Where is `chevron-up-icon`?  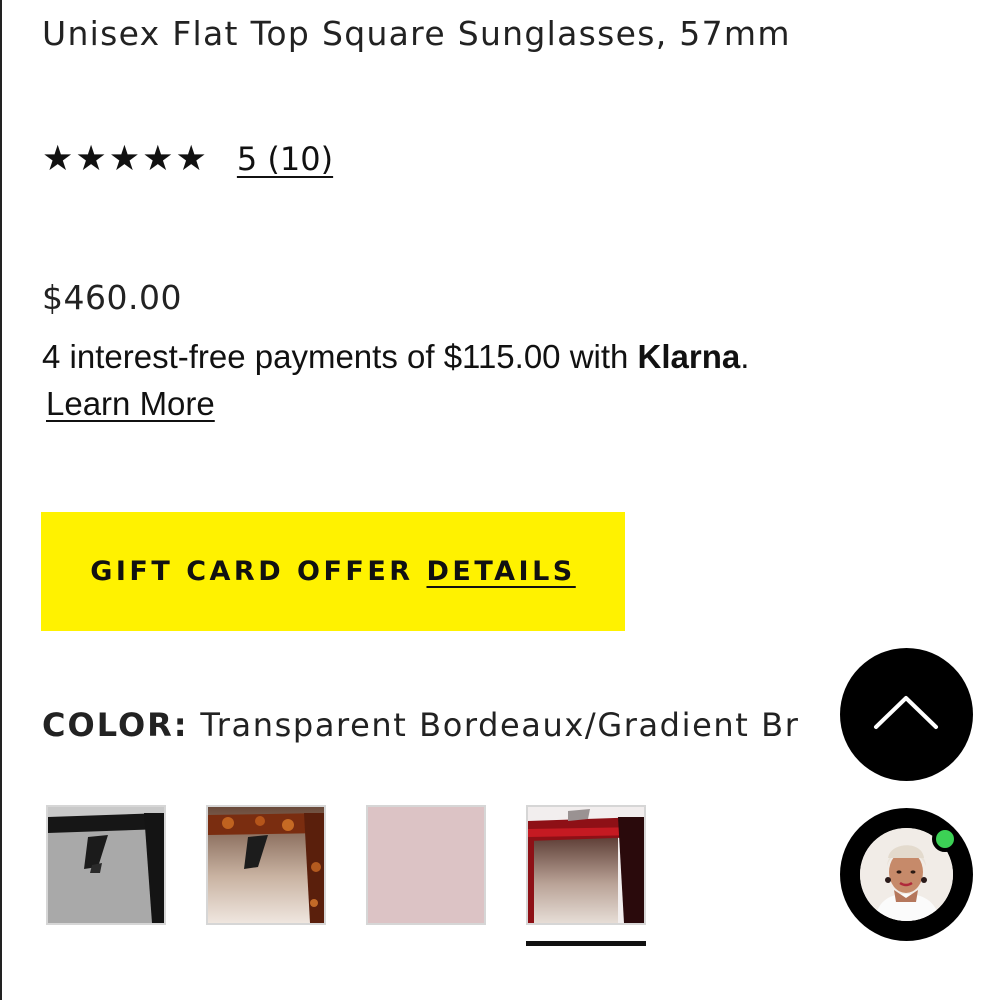
chevron-up-icon is located at coordinates (906, 712).